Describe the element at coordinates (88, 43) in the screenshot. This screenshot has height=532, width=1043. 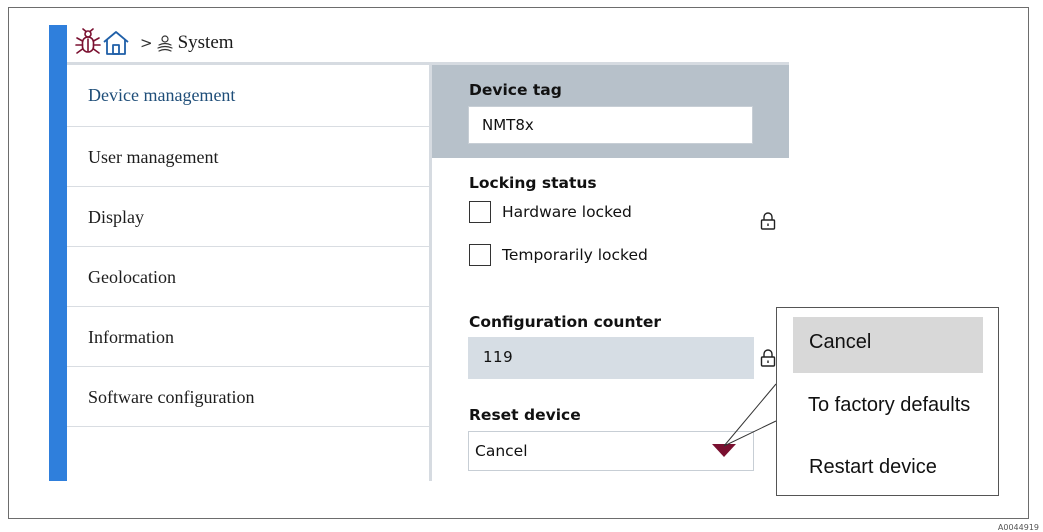
I see `bug-icon` at that location.